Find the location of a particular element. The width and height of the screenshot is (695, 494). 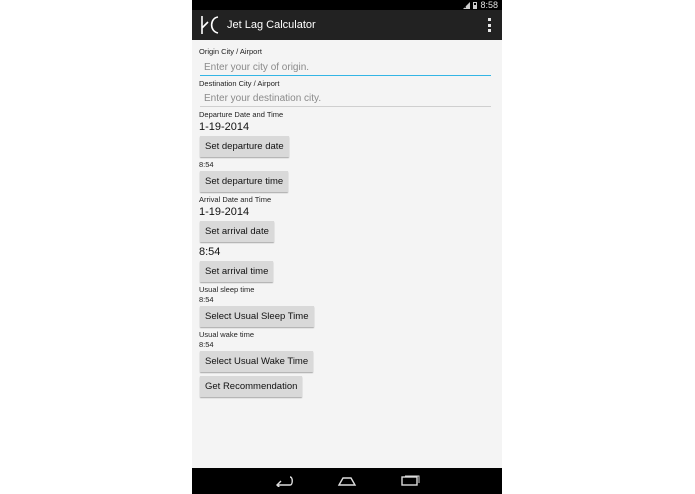

get-recommendation-button: Get Recommendation is located at coordinates (251, 386).